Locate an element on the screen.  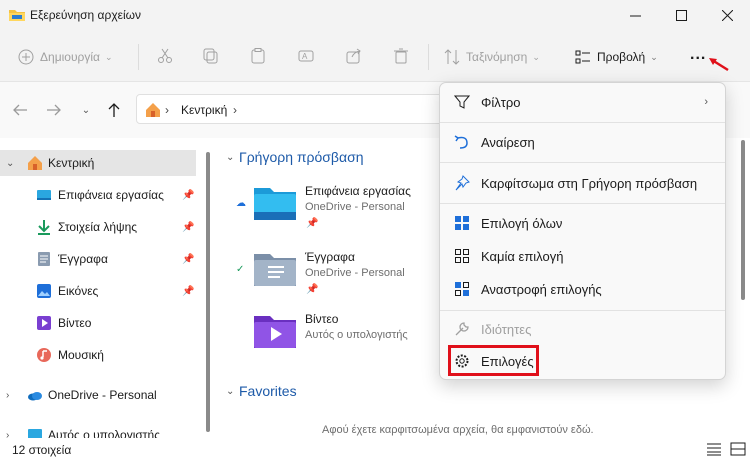
share-button is located at coordinates (354, 56).